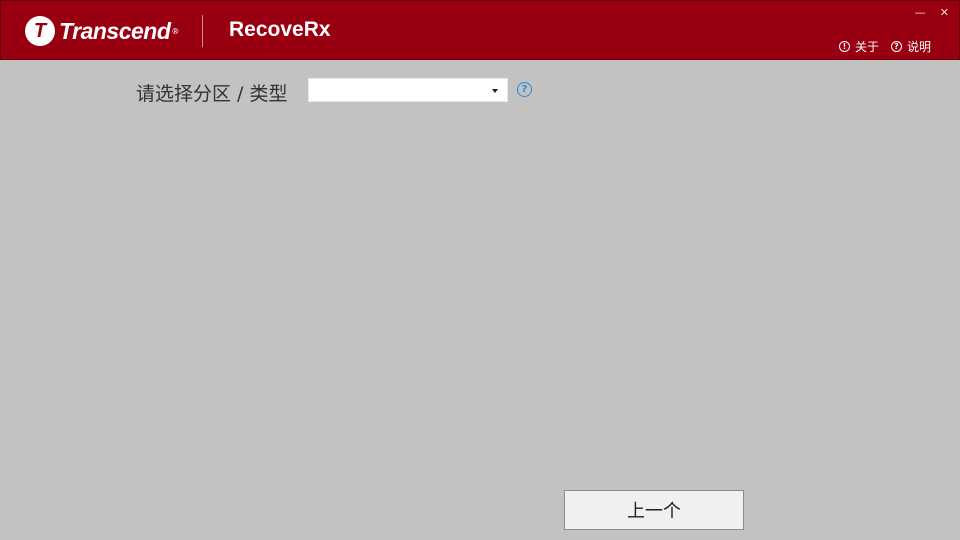  Describe the element at coordinates (844, 46) in the screenshot. I see `info-icon: !` at that location.